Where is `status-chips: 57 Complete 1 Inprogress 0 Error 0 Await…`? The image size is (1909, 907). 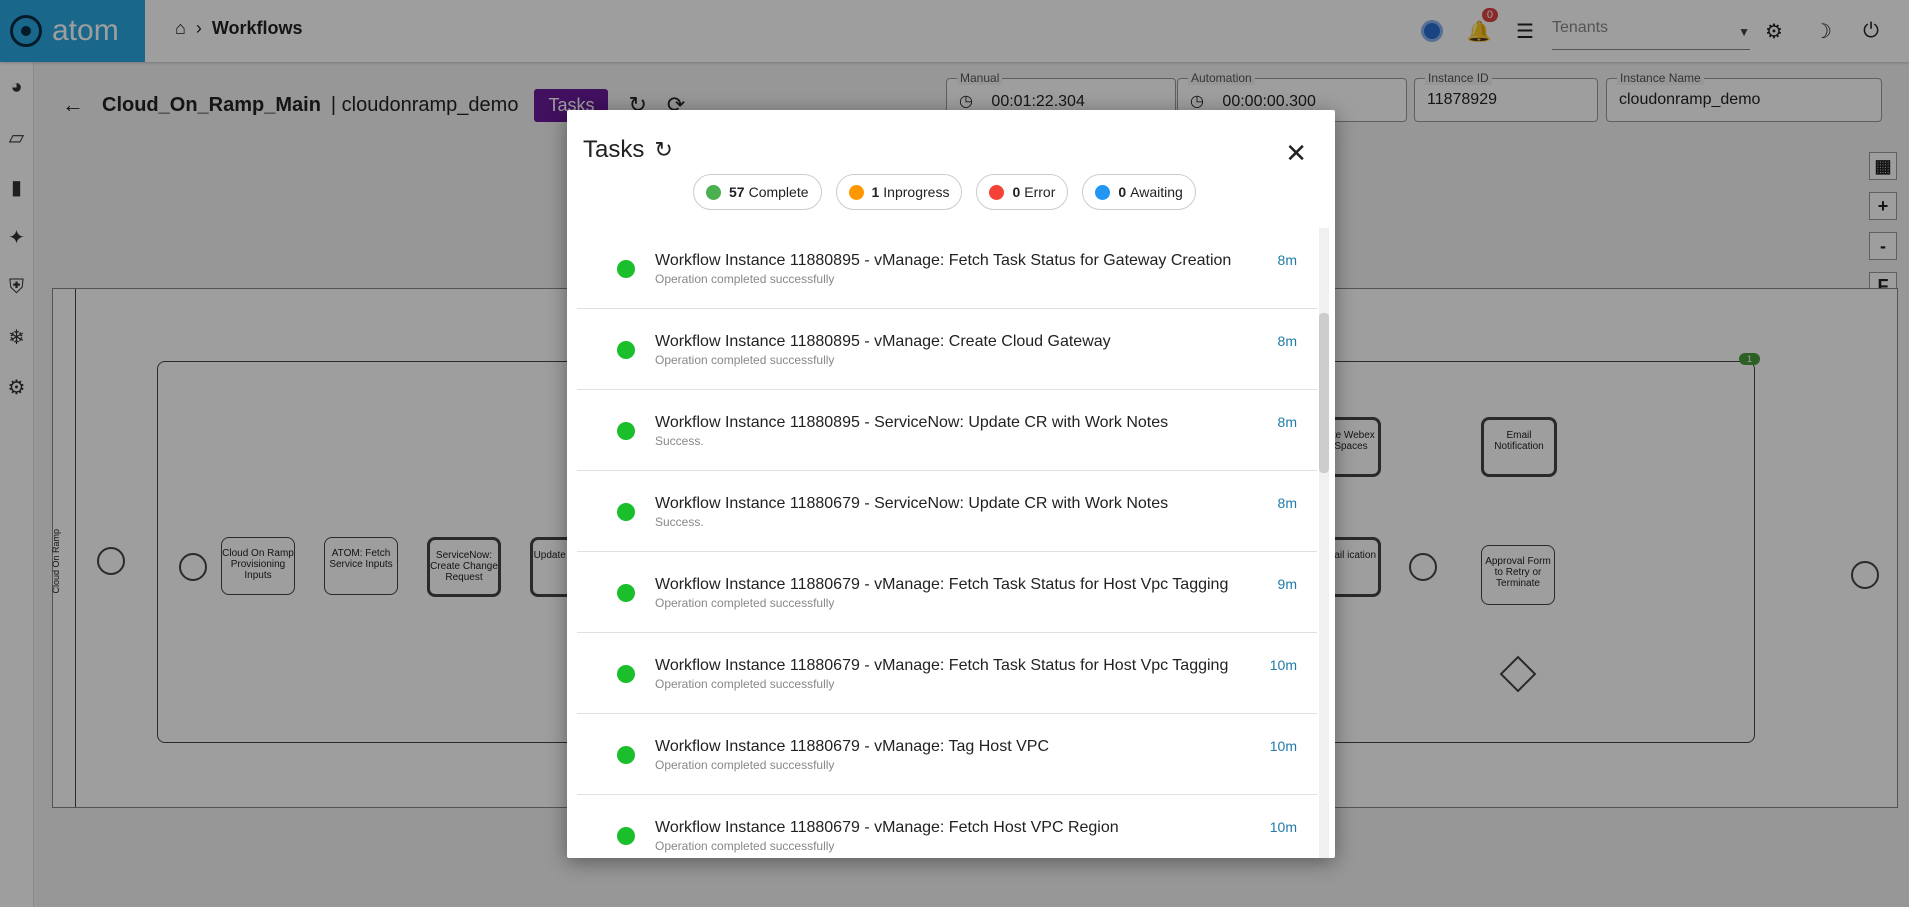 status-chips: 57 Complete 1 Inprogress 0 Error 0 Await… is located at coordinates (951, 192).